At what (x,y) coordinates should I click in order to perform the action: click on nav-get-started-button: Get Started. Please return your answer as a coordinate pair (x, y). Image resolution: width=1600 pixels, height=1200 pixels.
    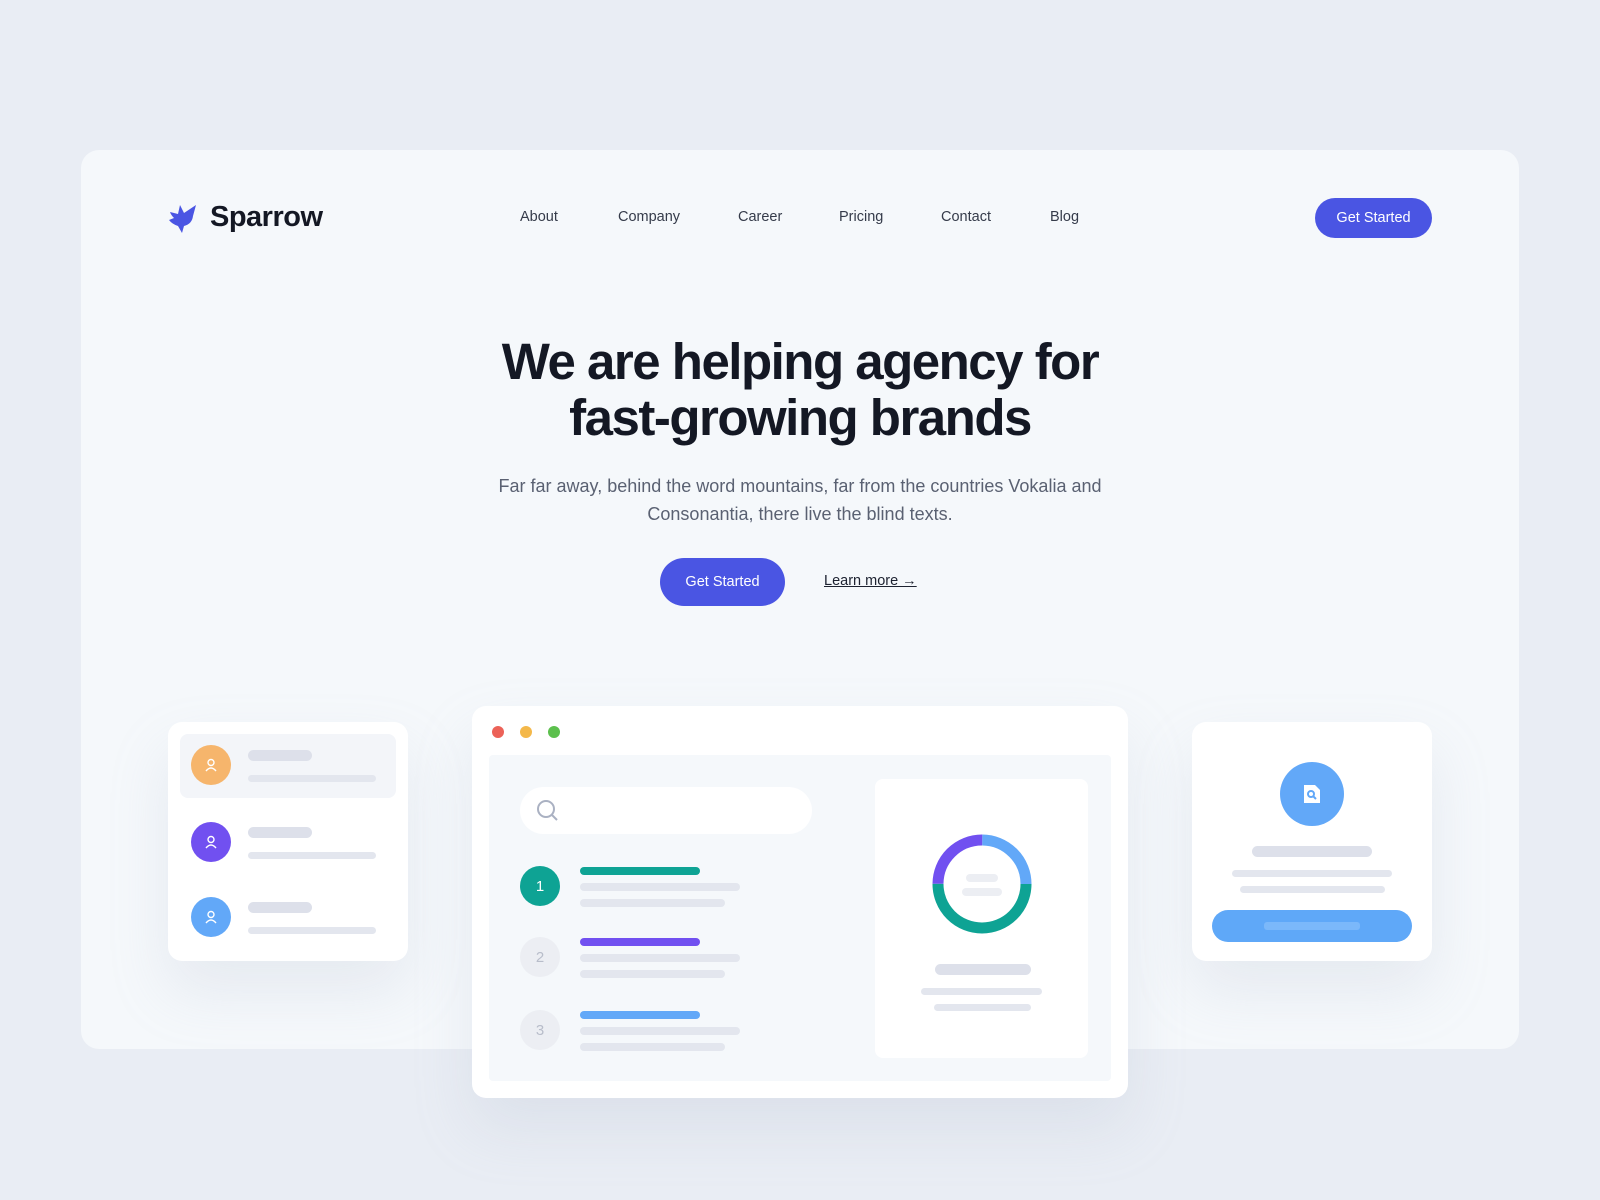
    Looking at the image, I should click on (1373, 218).